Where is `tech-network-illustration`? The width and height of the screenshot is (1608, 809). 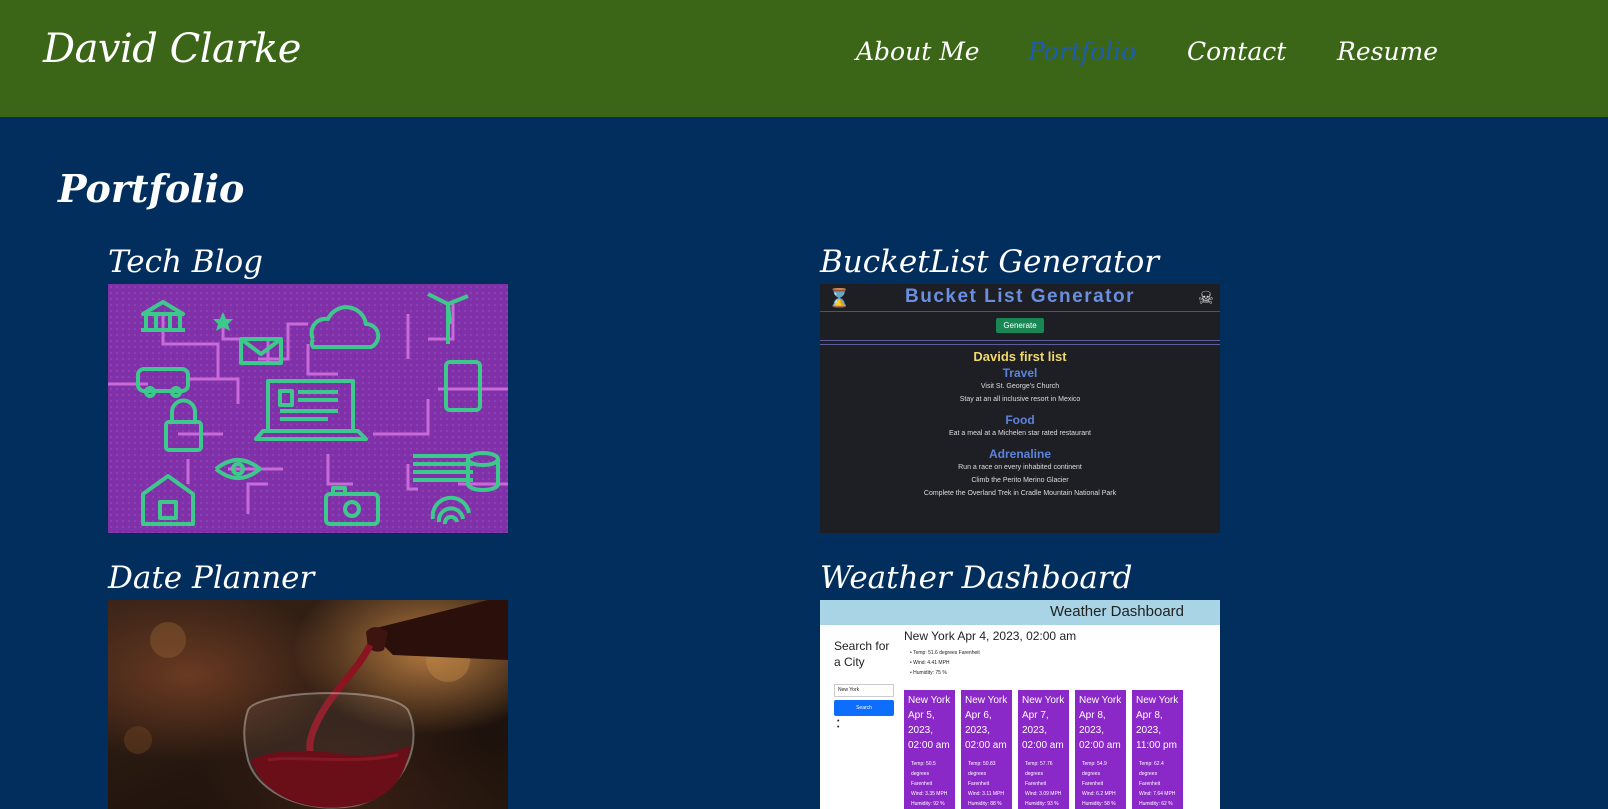
tech-network-illustration is located at coordinates (308, 409).